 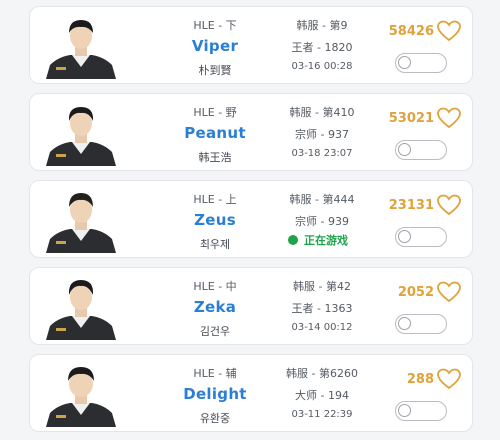 What do you see at coordinates (322, 153) in the screenshot?
I see `last-online-time: 03-18 23:07` at bounding box center [322, 153].